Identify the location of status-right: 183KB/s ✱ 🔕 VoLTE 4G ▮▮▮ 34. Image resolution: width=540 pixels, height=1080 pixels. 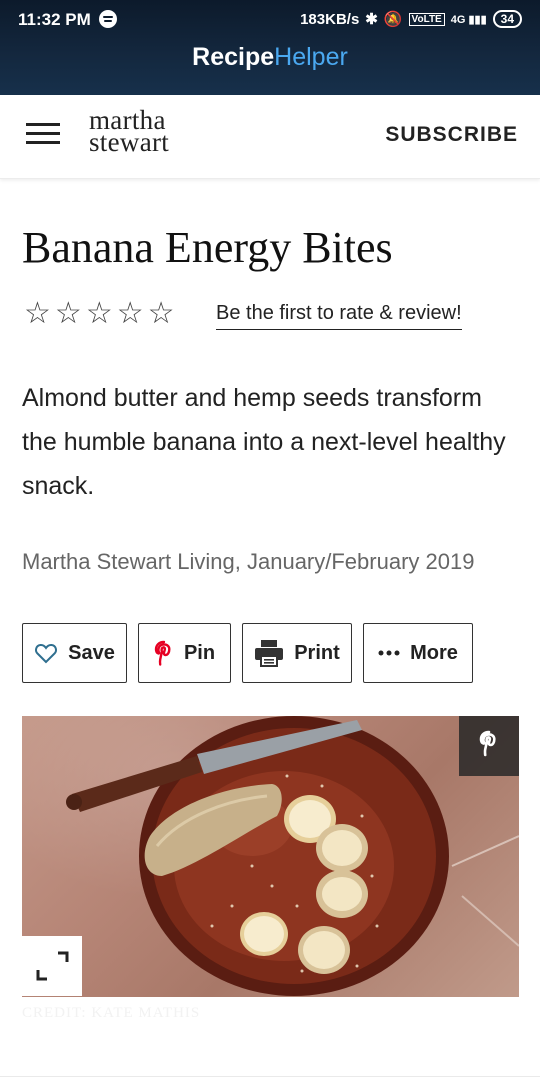
(411, 19).